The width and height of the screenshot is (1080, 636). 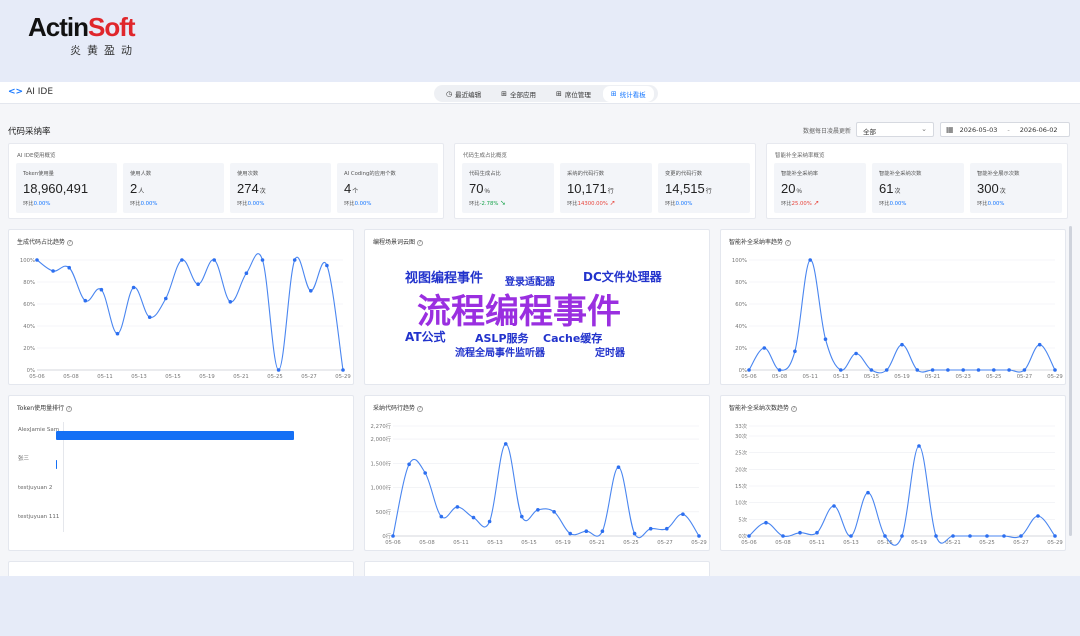 I want to click on wordcloud-word: AT公式, so click(x=425, y=336).